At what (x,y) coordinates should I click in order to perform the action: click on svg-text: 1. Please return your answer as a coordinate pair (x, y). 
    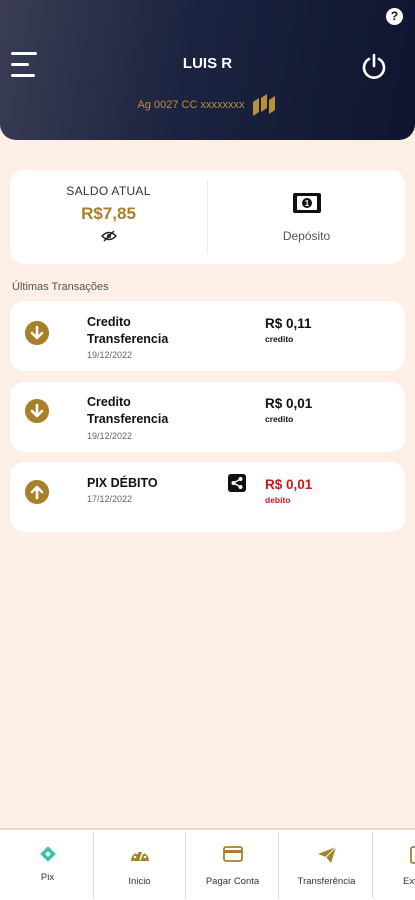
    Looking at the image, I should click on (306, 203).